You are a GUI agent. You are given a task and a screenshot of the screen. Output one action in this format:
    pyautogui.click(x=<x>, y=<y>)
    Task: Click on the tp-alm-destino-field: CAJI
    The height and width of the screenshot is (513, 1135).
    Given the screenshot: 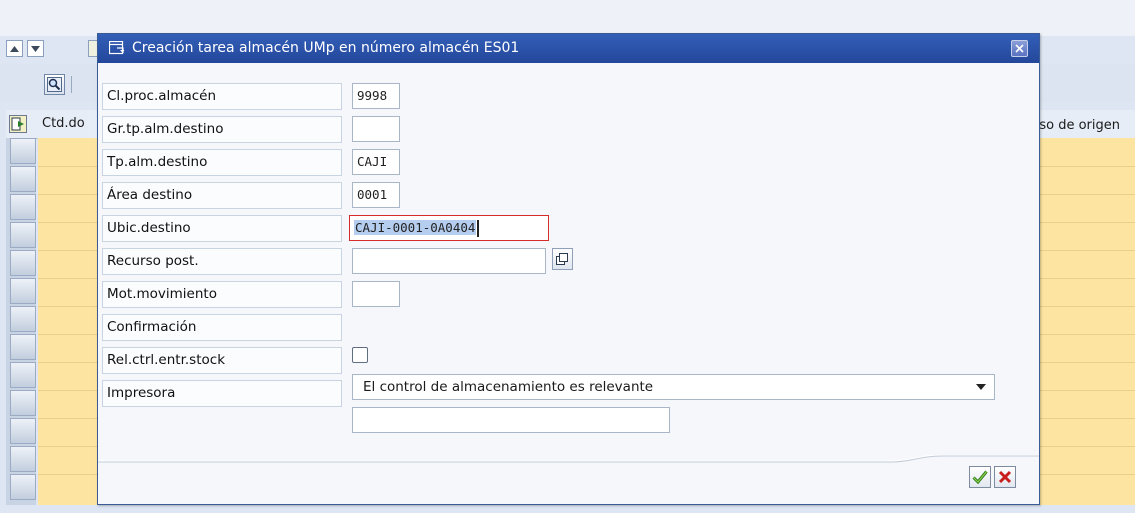 What is the action you would take?
    pyautogui.click(x=376, y=162)
    